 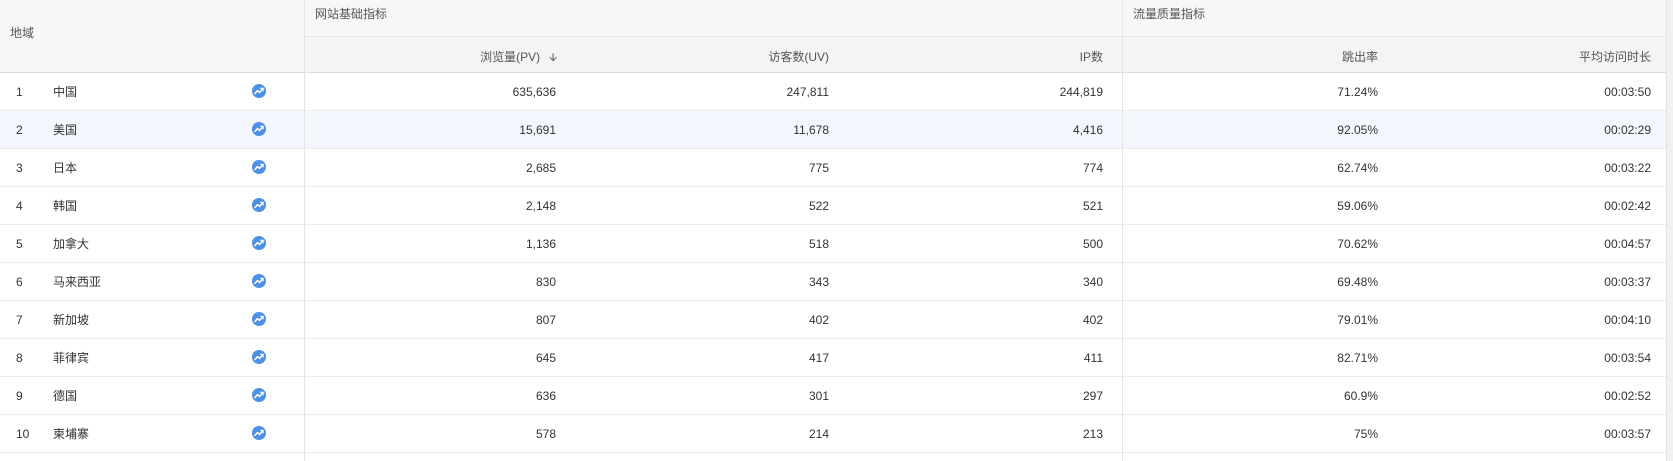 I want to click on rank-cell: 3, so click(x=19, y=168).